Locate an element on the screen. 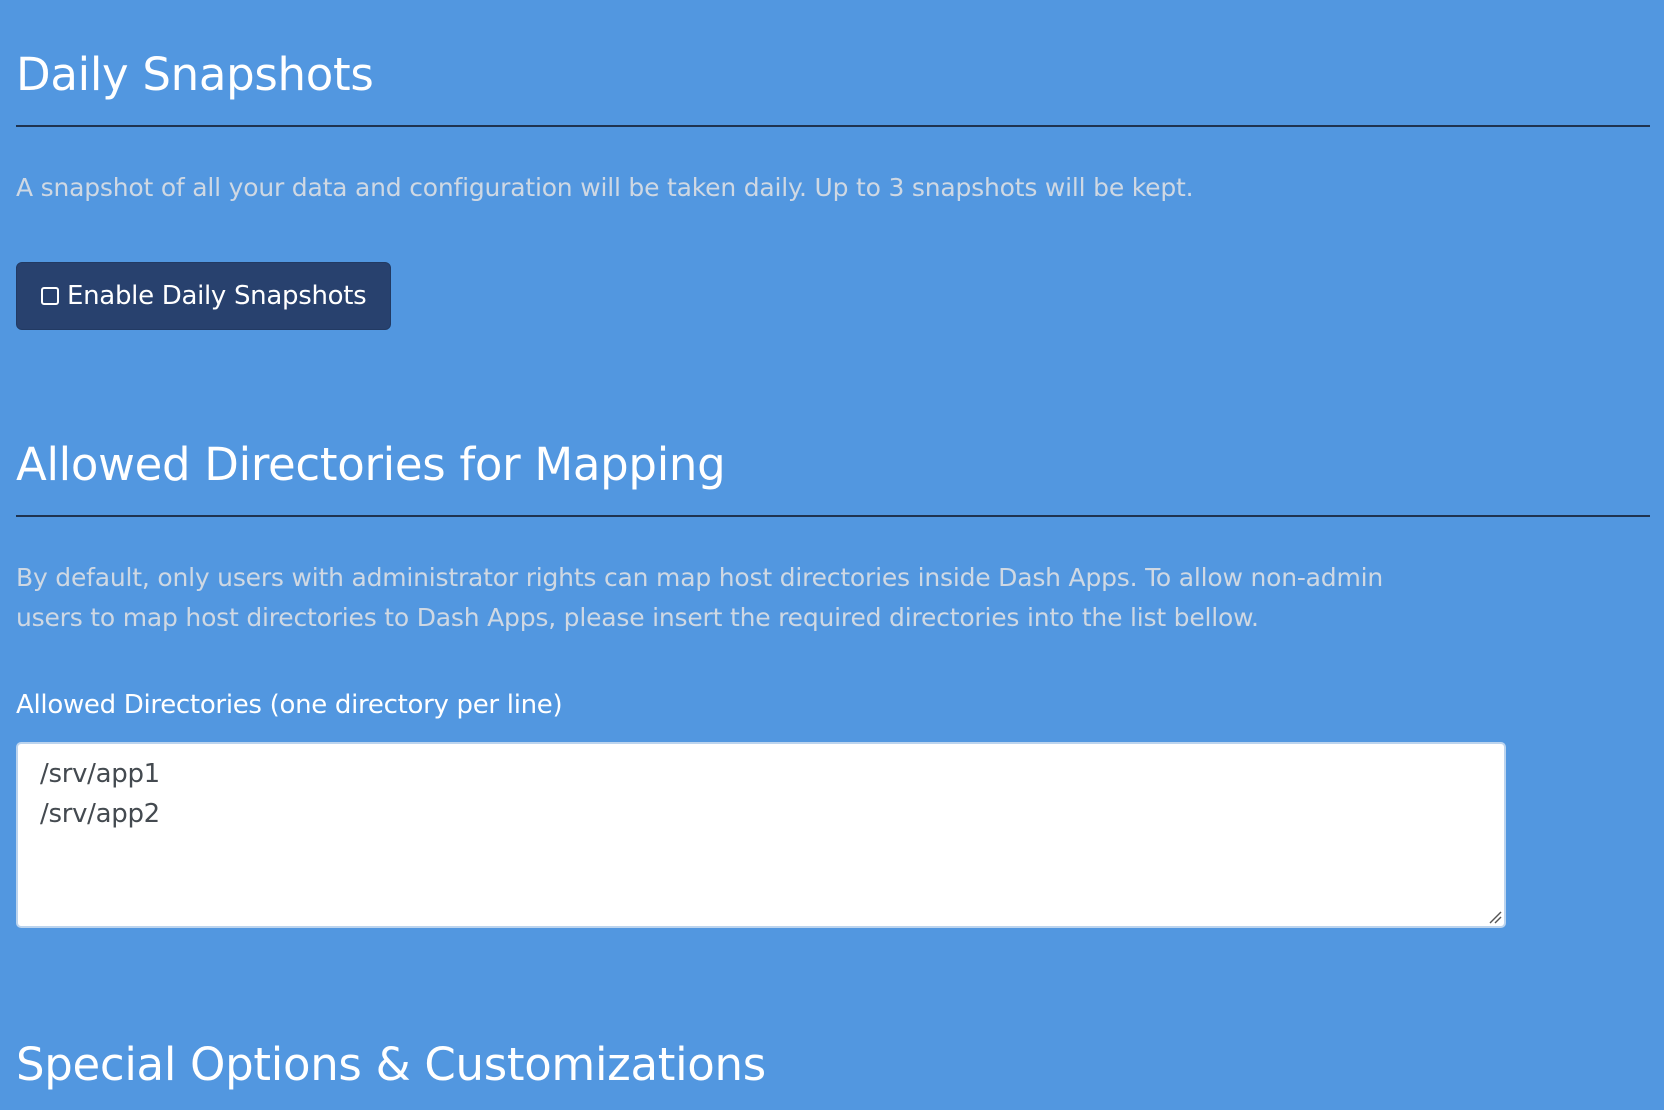 This screenshot has width=1664, height=1110. enable-daily-snapshots-button: Enable Daily Snapshots is located at coordinates (204, 296).